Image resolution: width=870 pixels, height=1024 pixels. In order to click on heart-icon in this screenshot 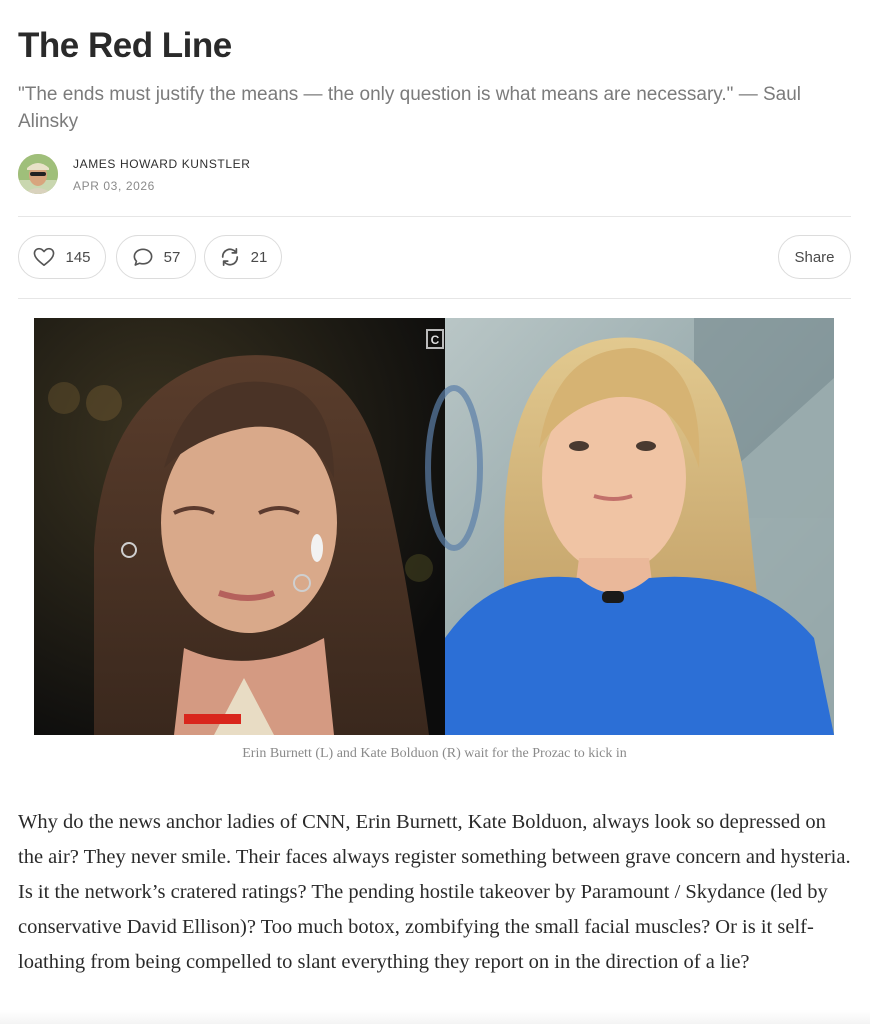, I will do `click(44, 257)`.